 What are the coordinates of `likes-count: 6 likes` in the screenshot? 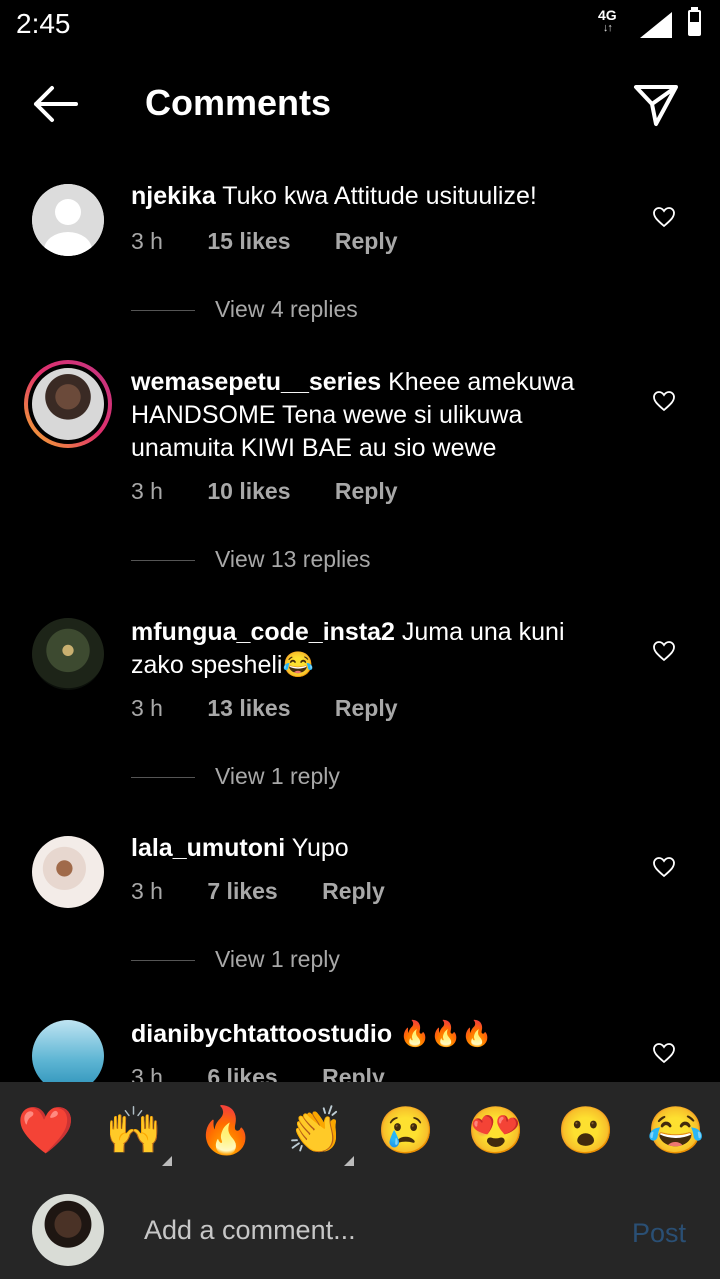 It's located at (242, 1073).